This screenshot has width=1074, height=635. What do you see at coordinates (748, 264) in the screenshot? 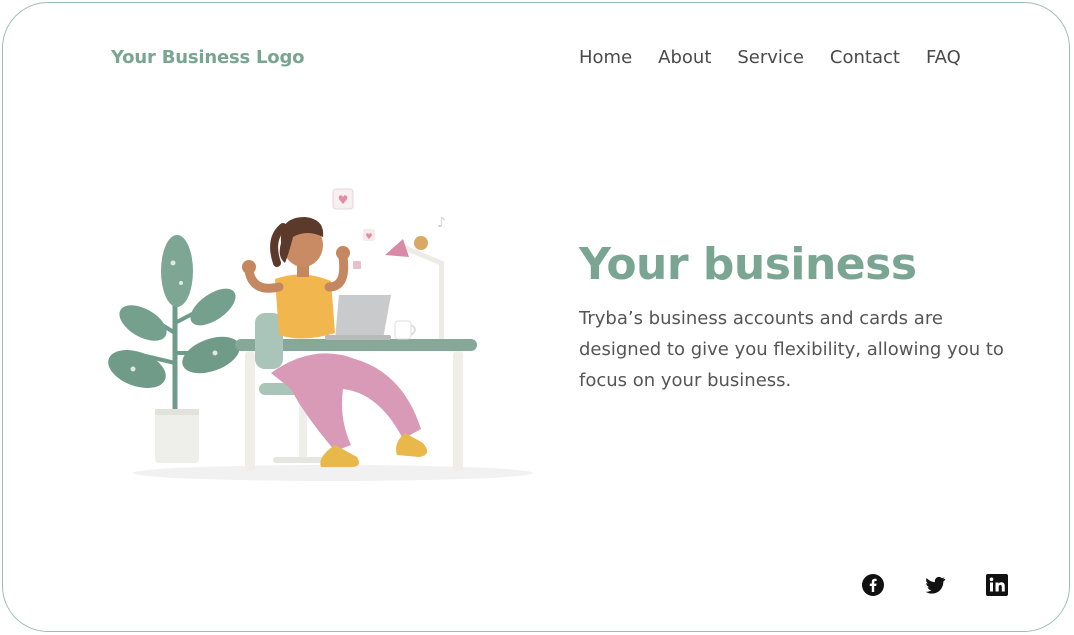
I see `hero-title: Your business` at bounding box center [748, 264].